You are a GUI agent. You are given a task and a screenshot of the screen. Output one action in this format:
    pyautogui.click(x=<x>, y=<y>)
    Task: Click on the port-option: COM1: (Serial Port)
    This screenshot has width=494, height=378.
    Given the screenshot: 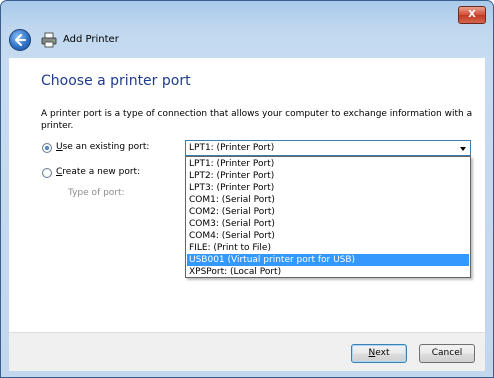 What is the action you would take?
    pyautogui.click(x=328, y=200)
    